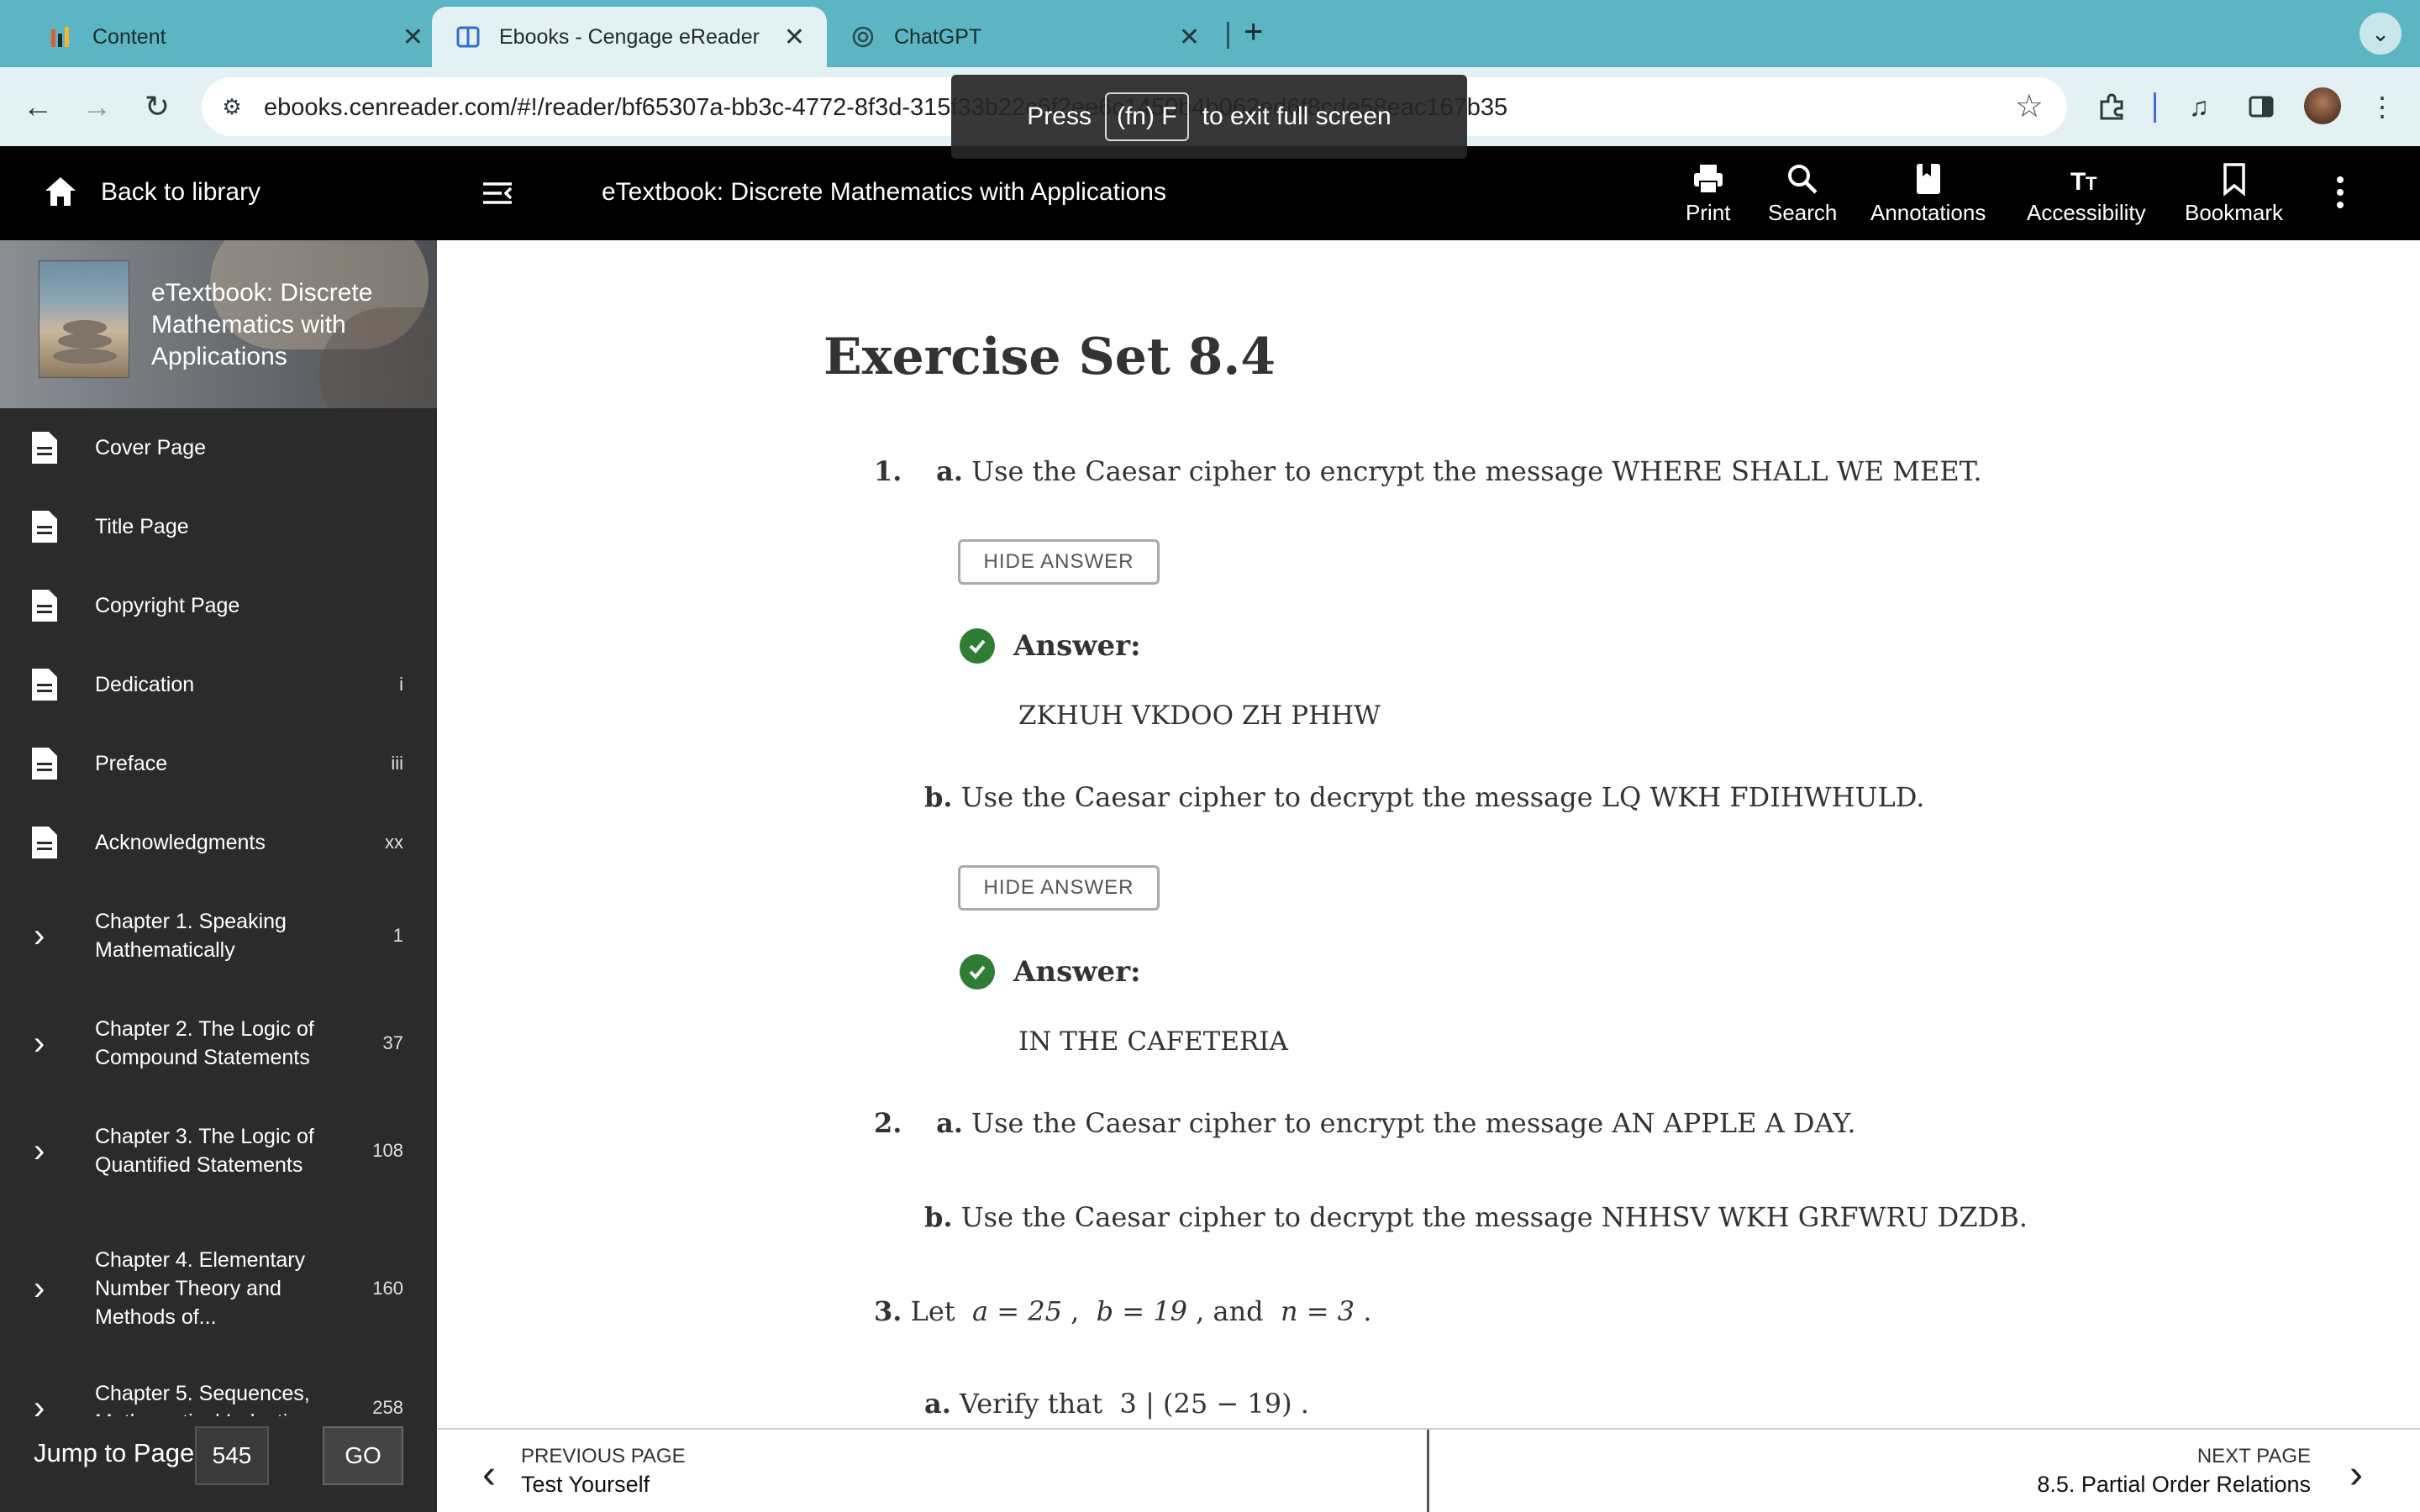 This screenshot has height=1512, width=2420. What do you see at coordinates (1802, 194) in the screenshot?
I see `search-button: Search` at bounding box center [1802, 194].